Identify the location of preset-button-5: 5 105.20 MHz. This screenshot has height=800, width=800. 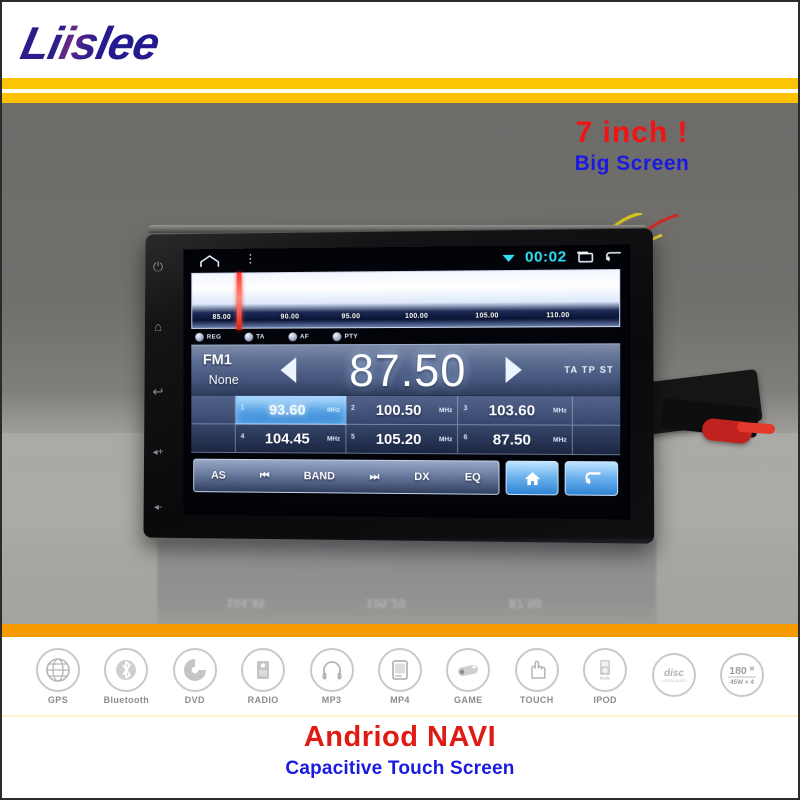
(402, 439).